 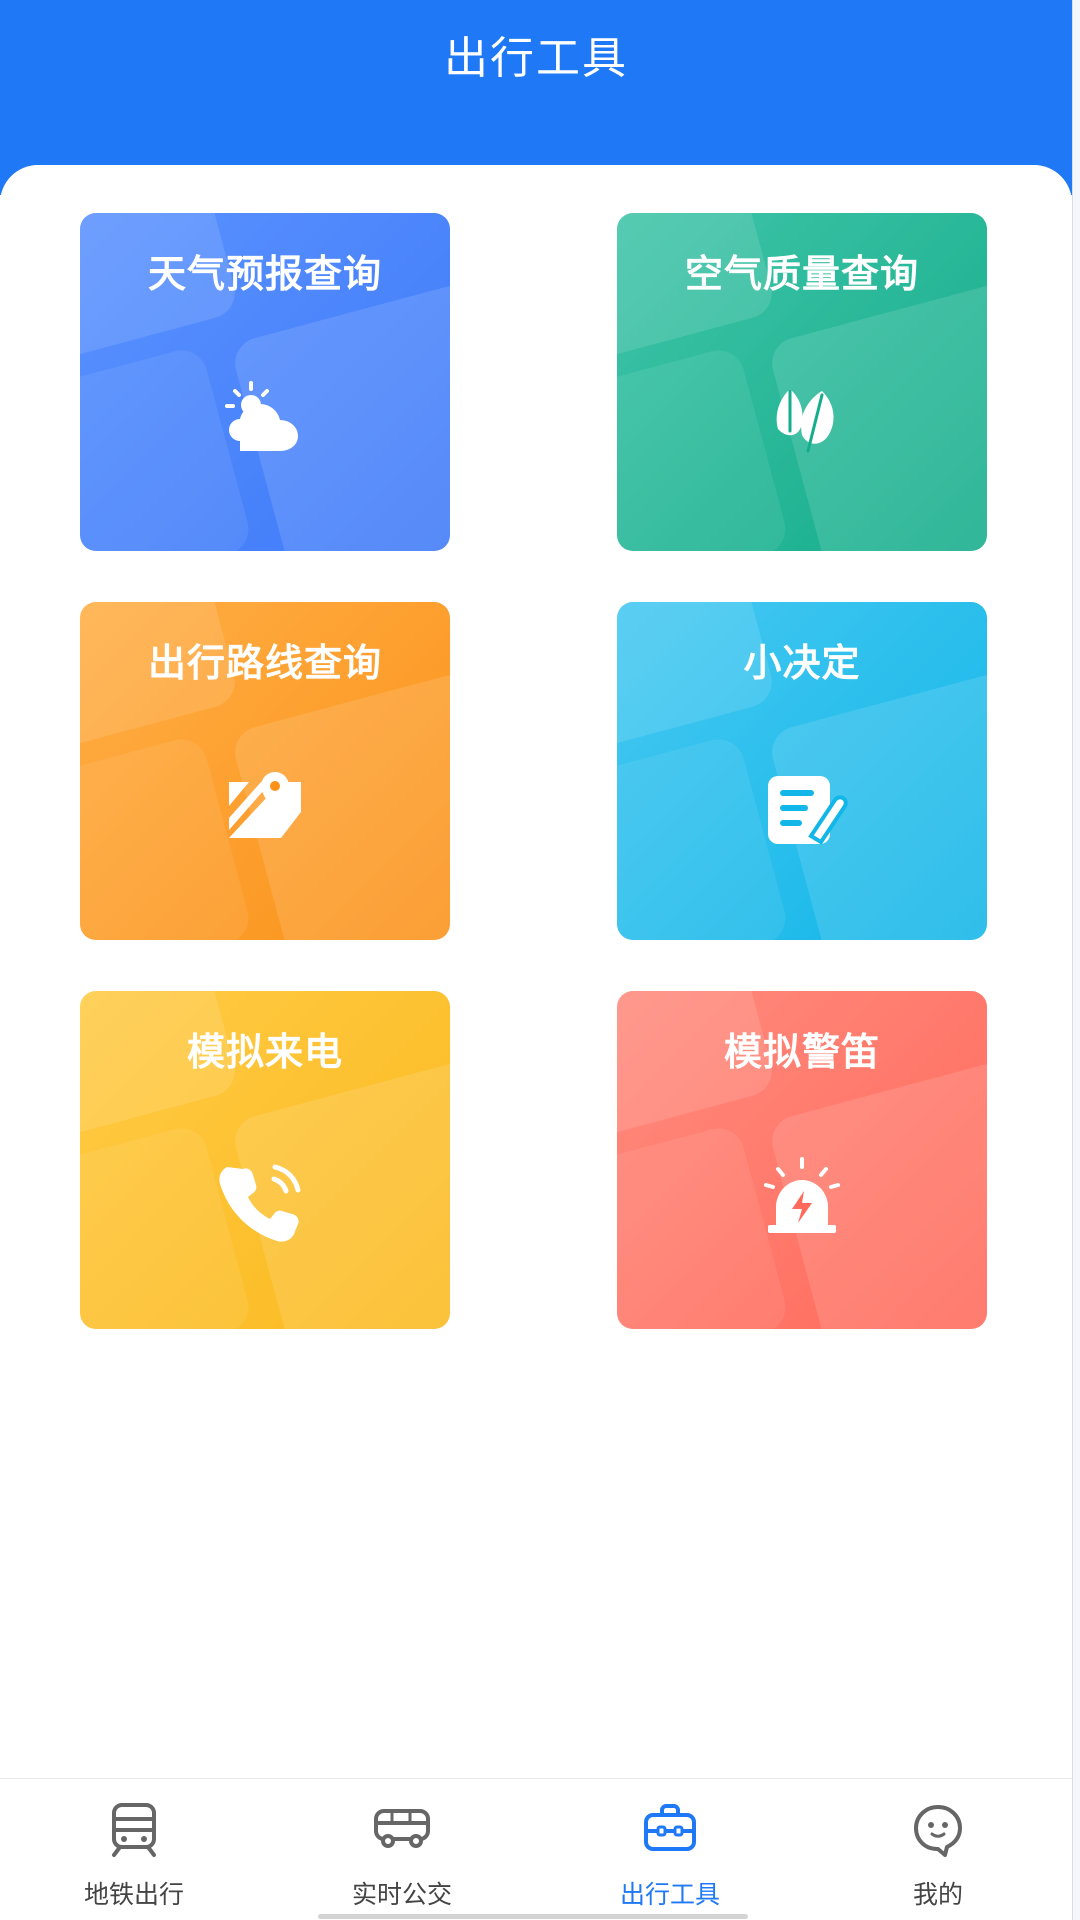 I want to click on tab-bus: 实时公交, so click(x=402, y=1849).